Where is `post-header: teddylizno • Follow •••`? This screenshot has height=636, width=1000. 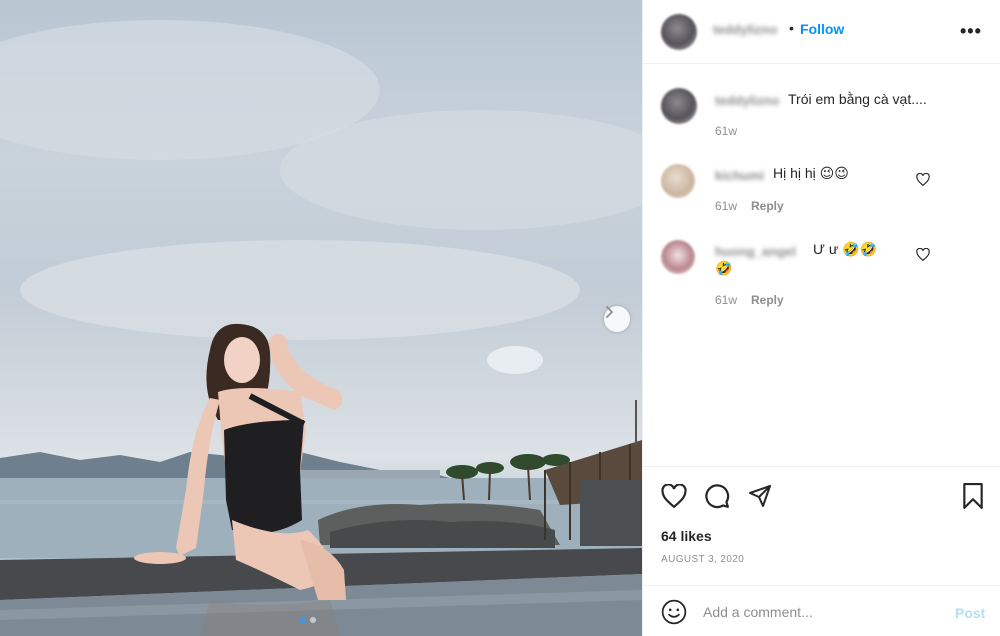
post-header: teddylizno • Follow ••• is located at coordinates (821, 32).